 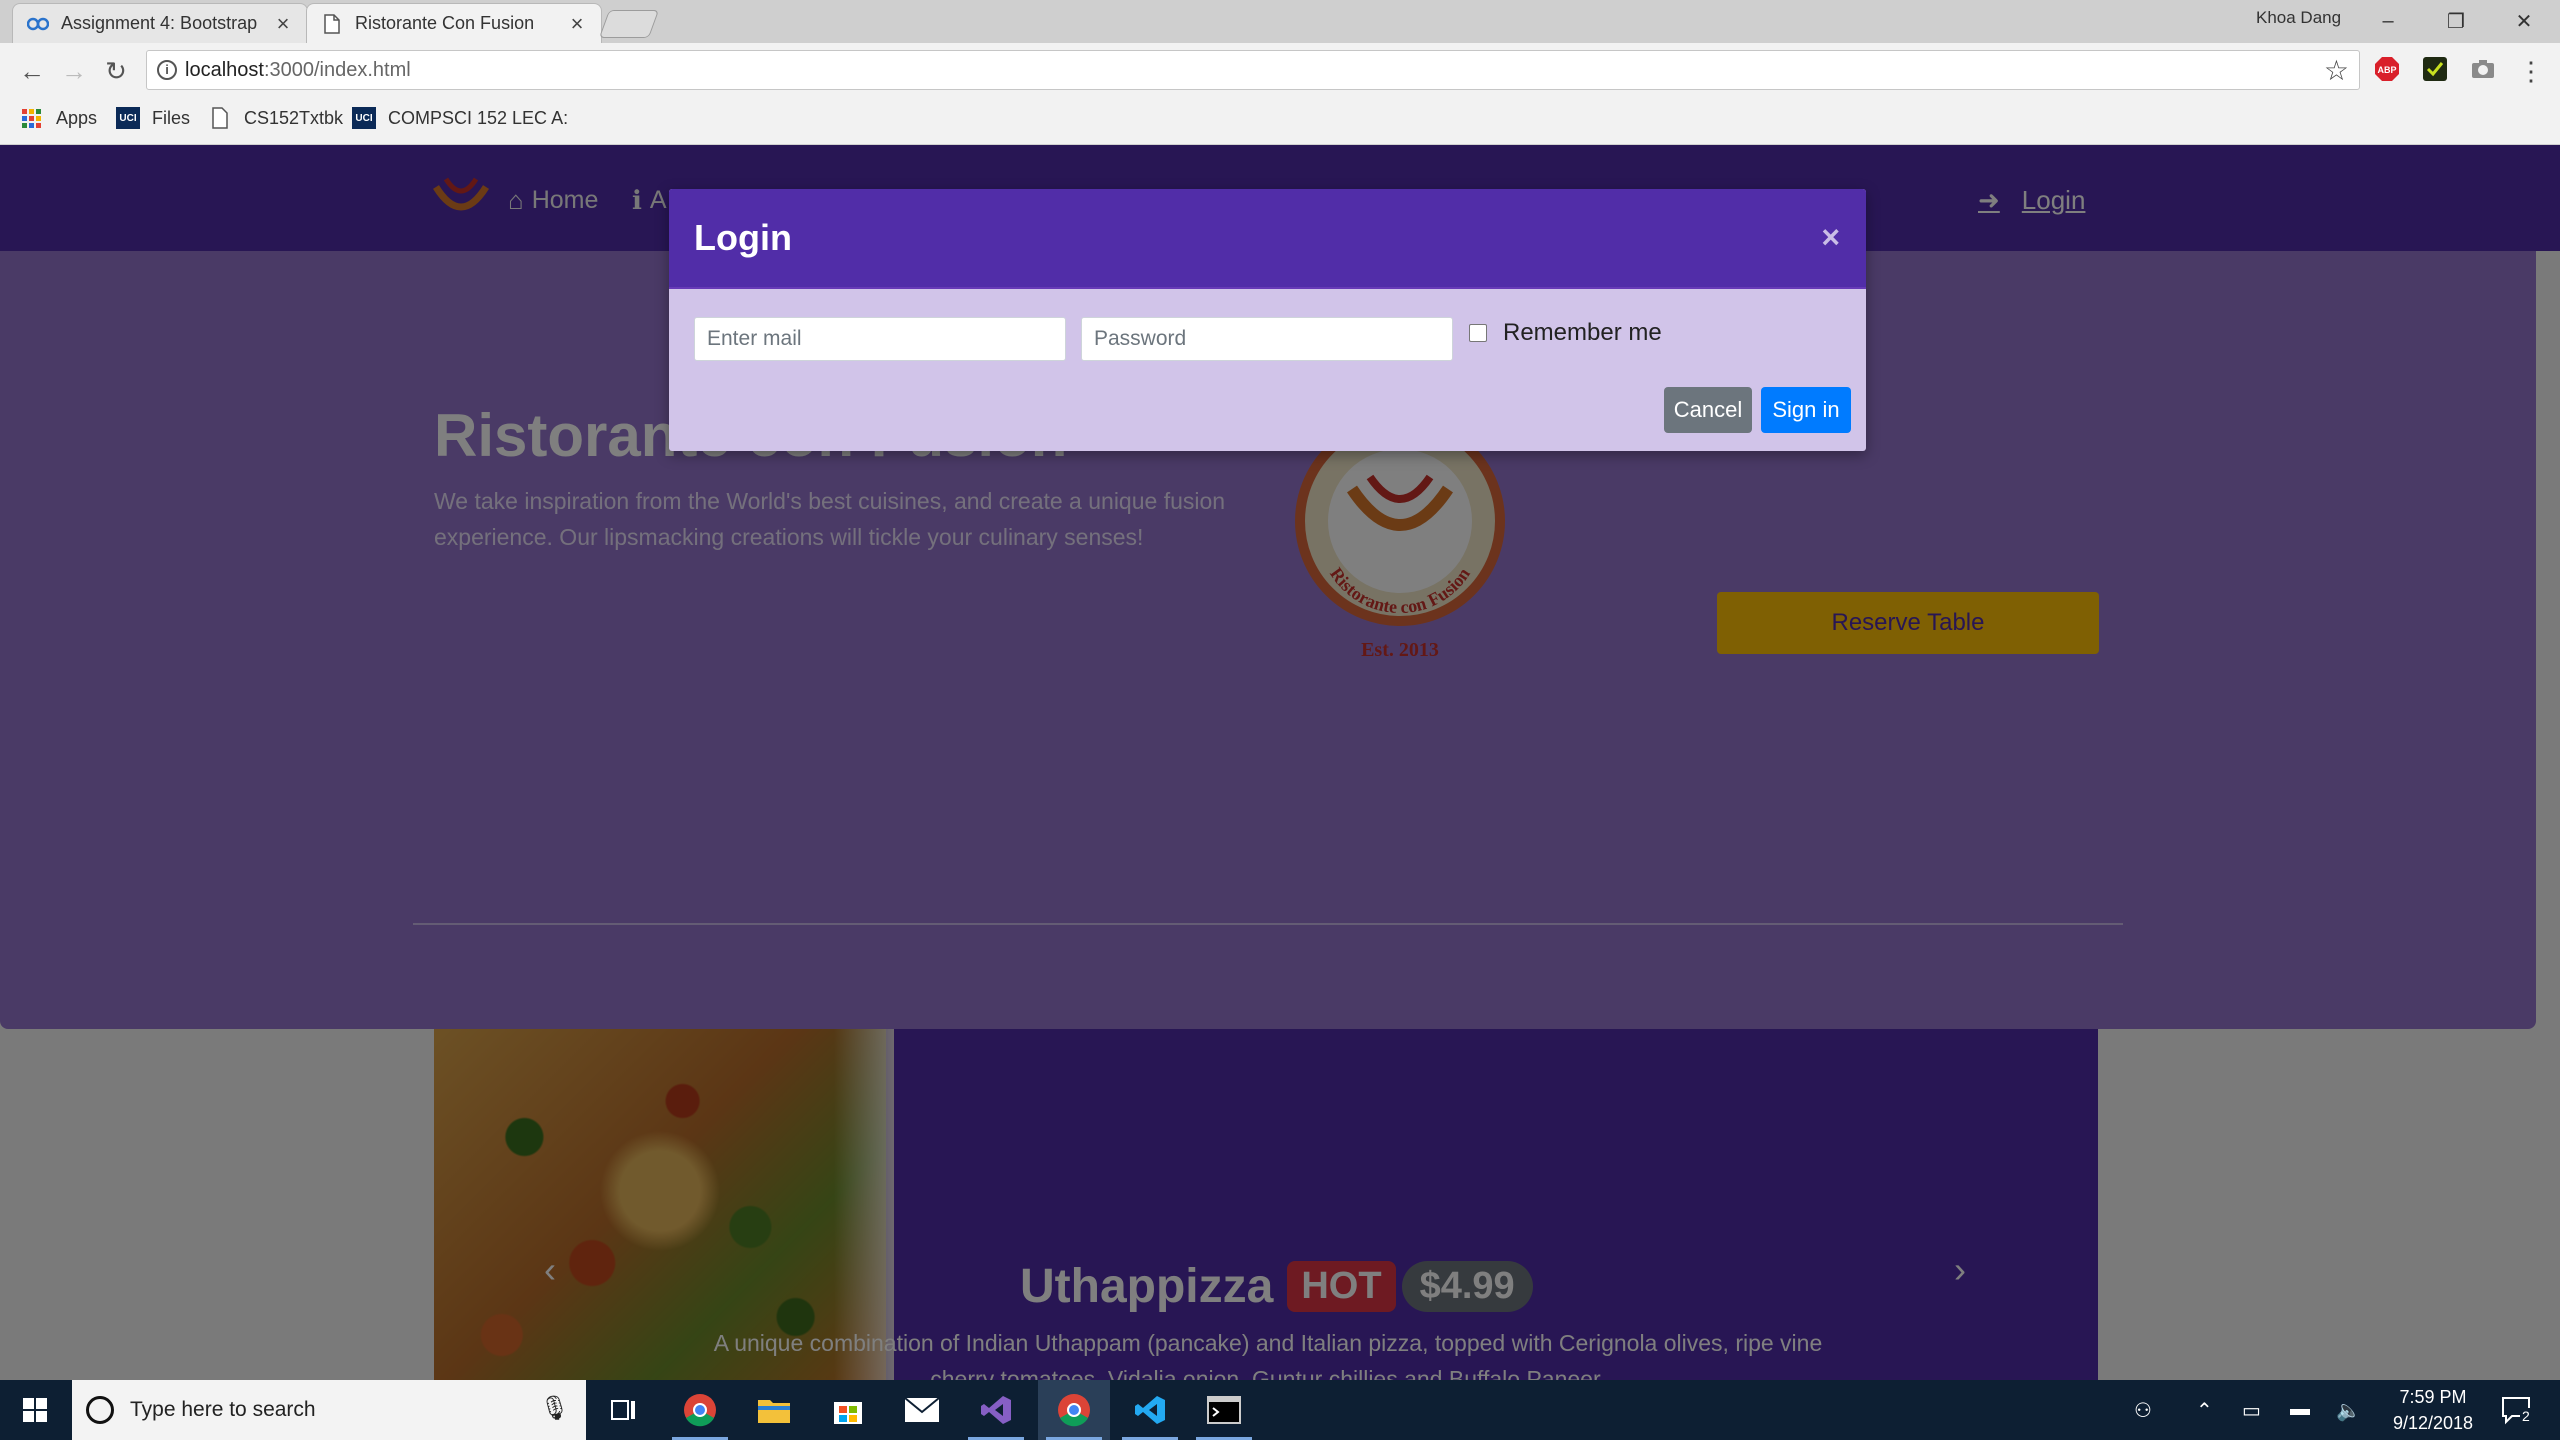 I want to click on clock-time: 7:59 PM, so click(x=2433, y=1397).